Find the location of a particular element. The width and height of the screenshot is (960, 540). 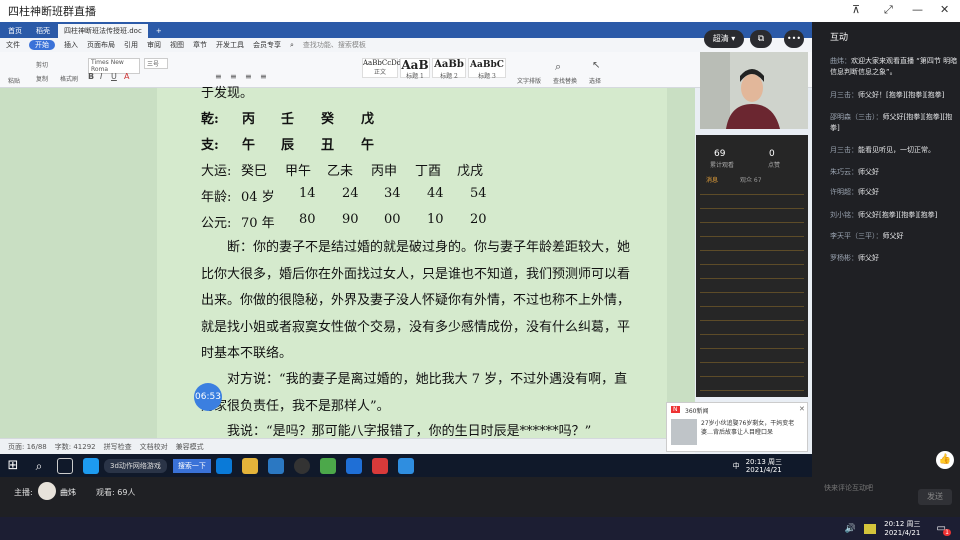

menu-review: 审阅 is located at coordinates (154, 45).